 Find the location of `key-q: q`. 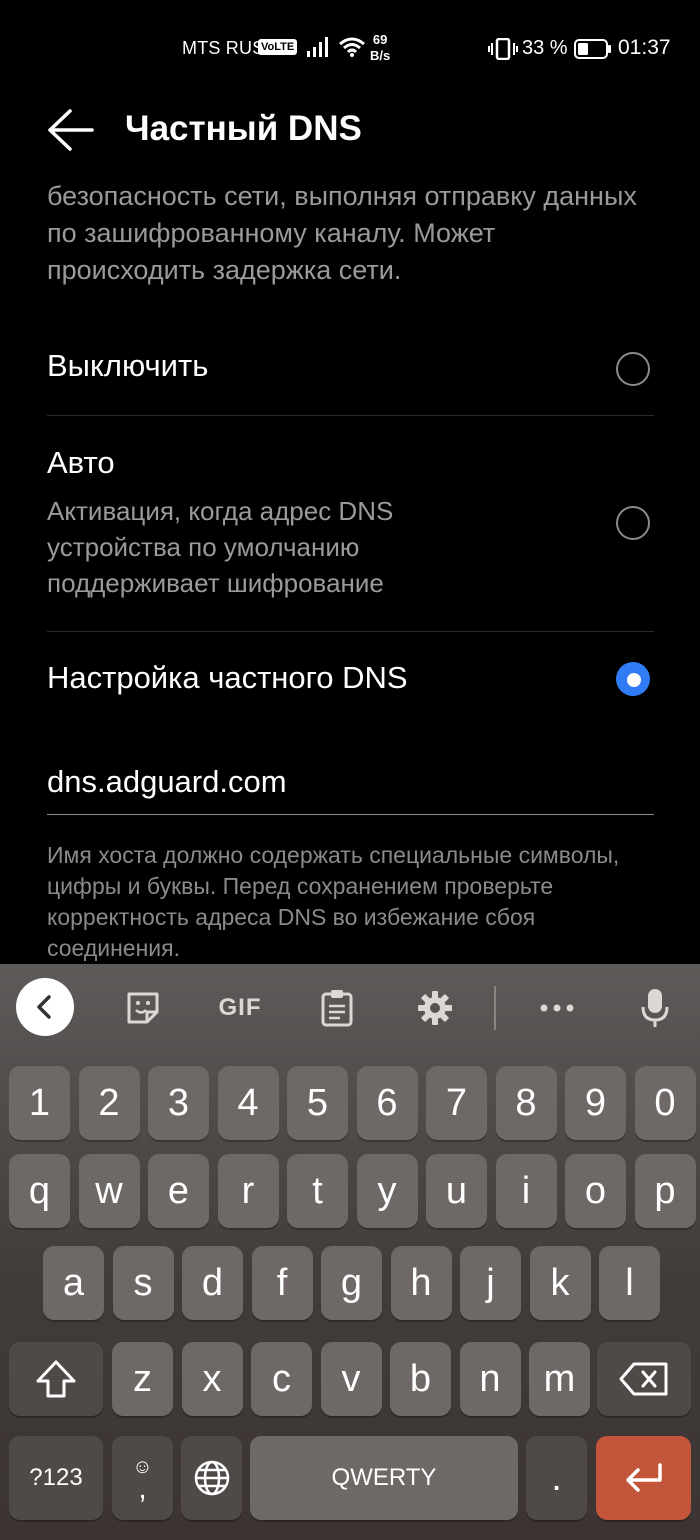

key-q: q is located at coordinates (39, 1191).